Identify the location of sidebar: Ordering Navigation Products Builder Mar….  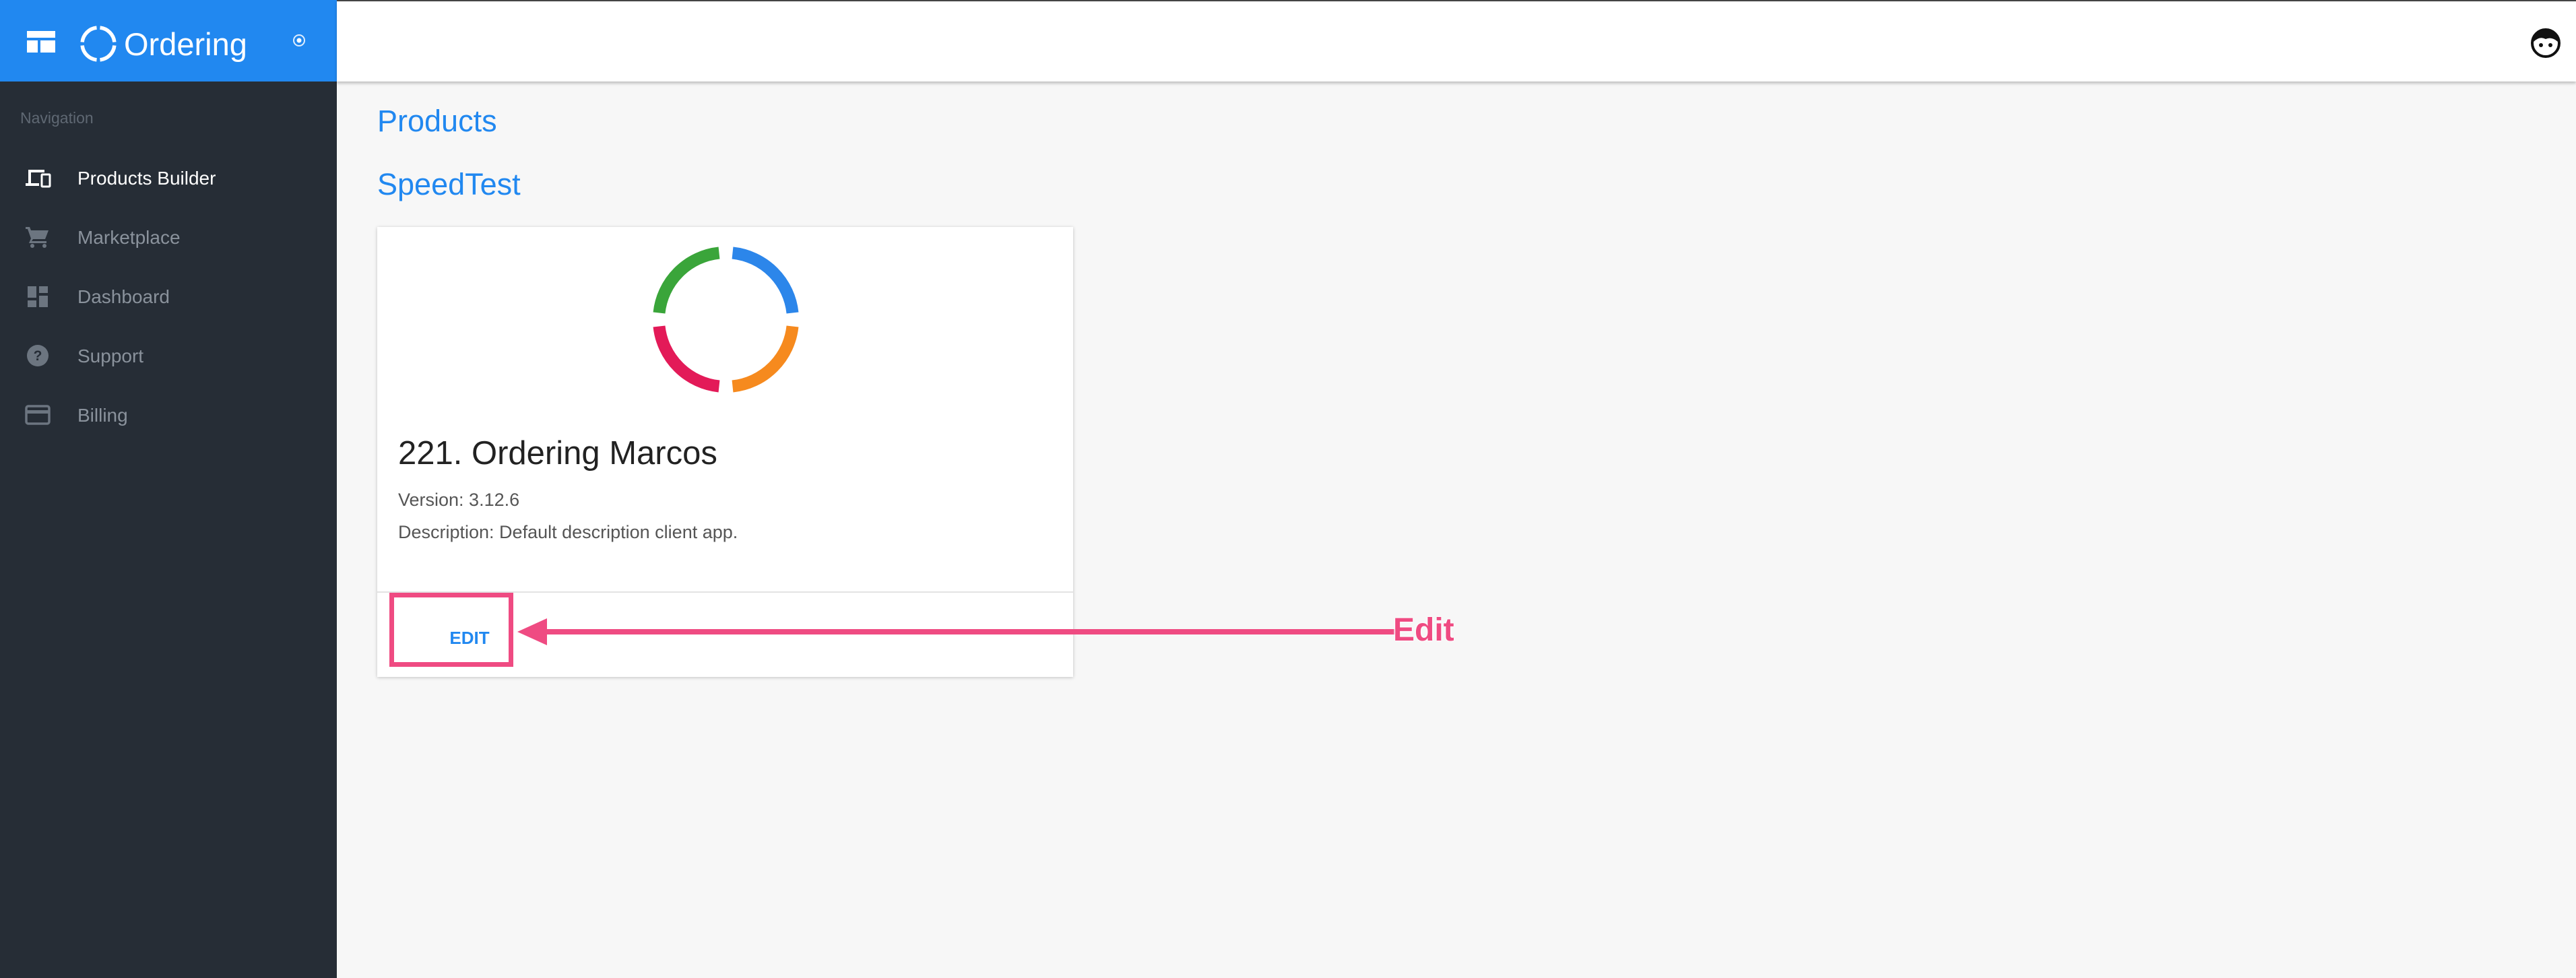
(168, 489).